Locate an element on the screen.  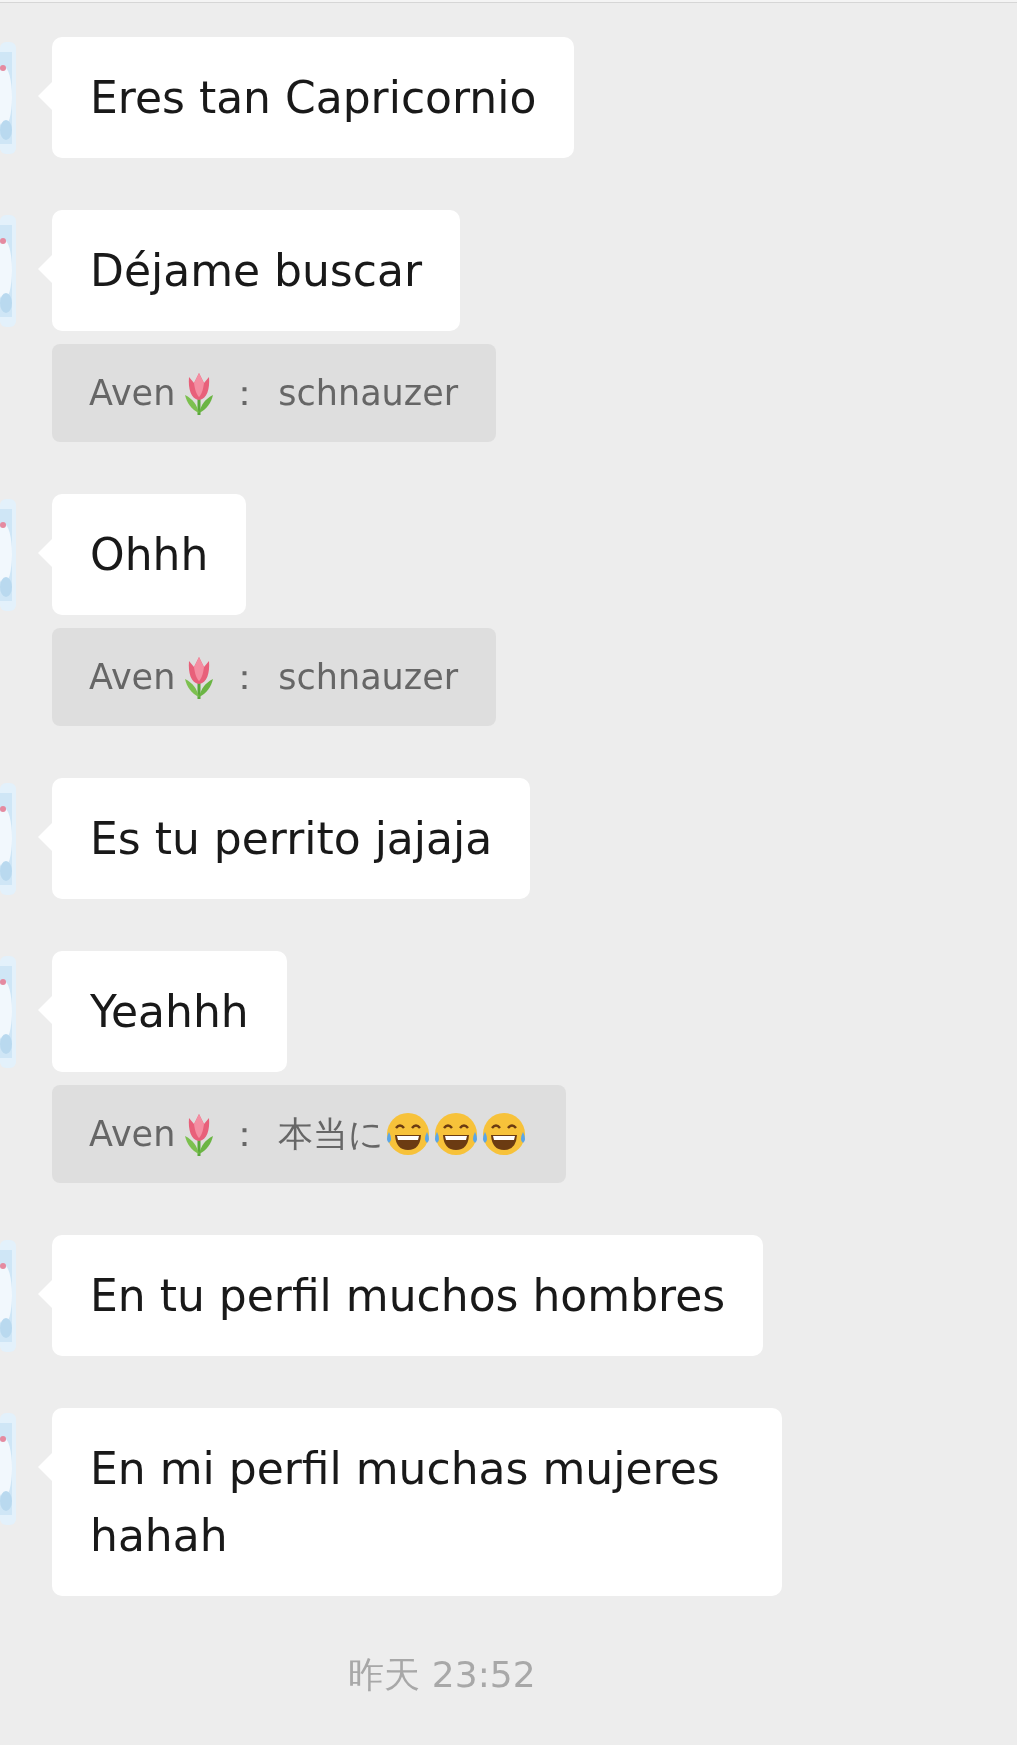
quoted-message: Aven ： 本当に is located at coordinates (309, 1134).